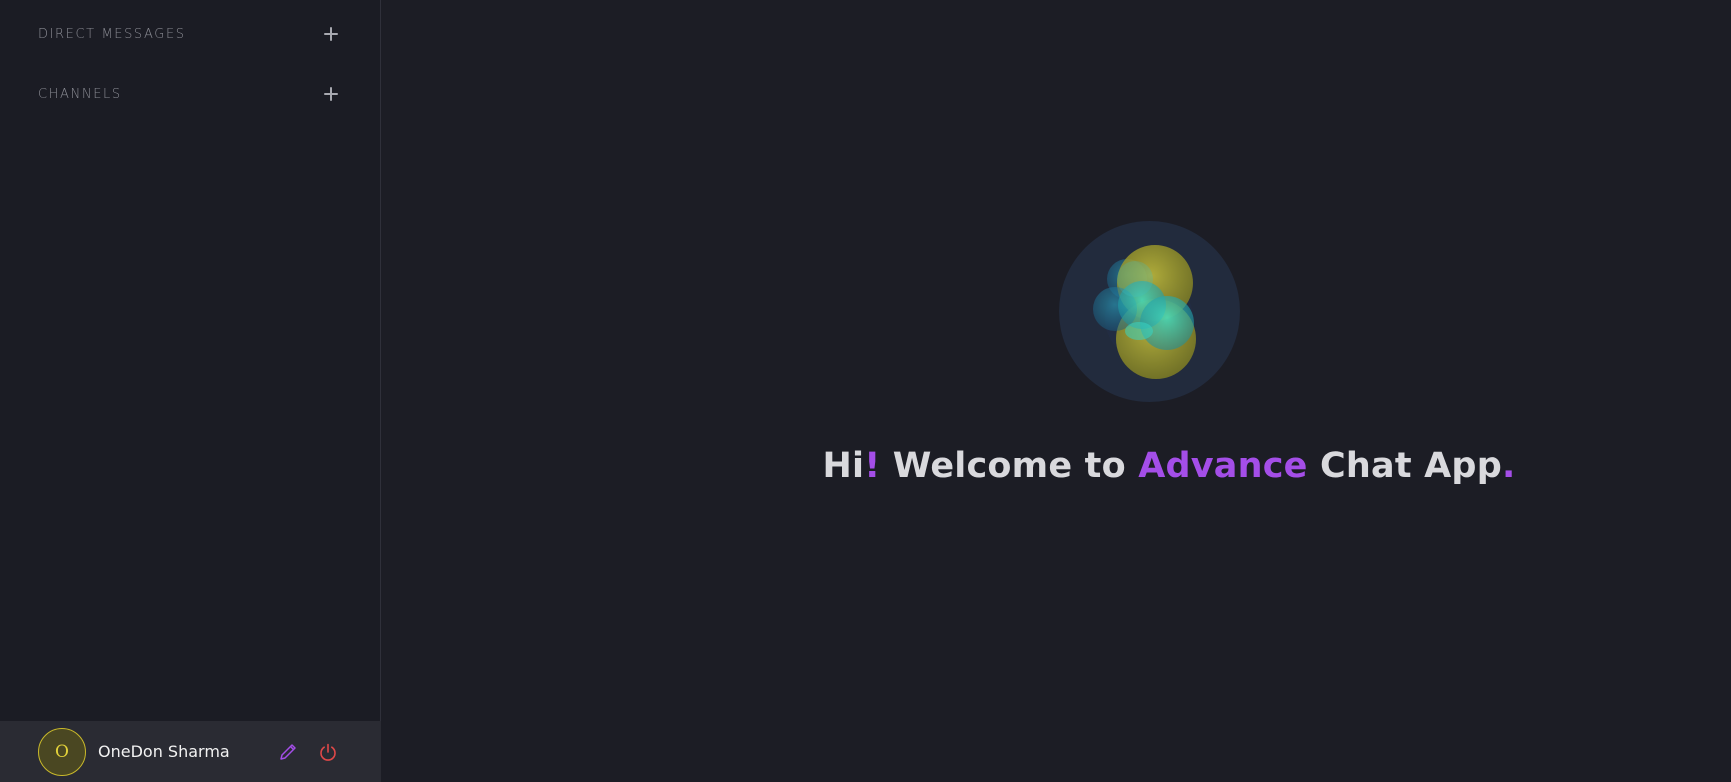  I want to click on direct-messages-header: DIRECT MESSAGES, so click(190, 34).